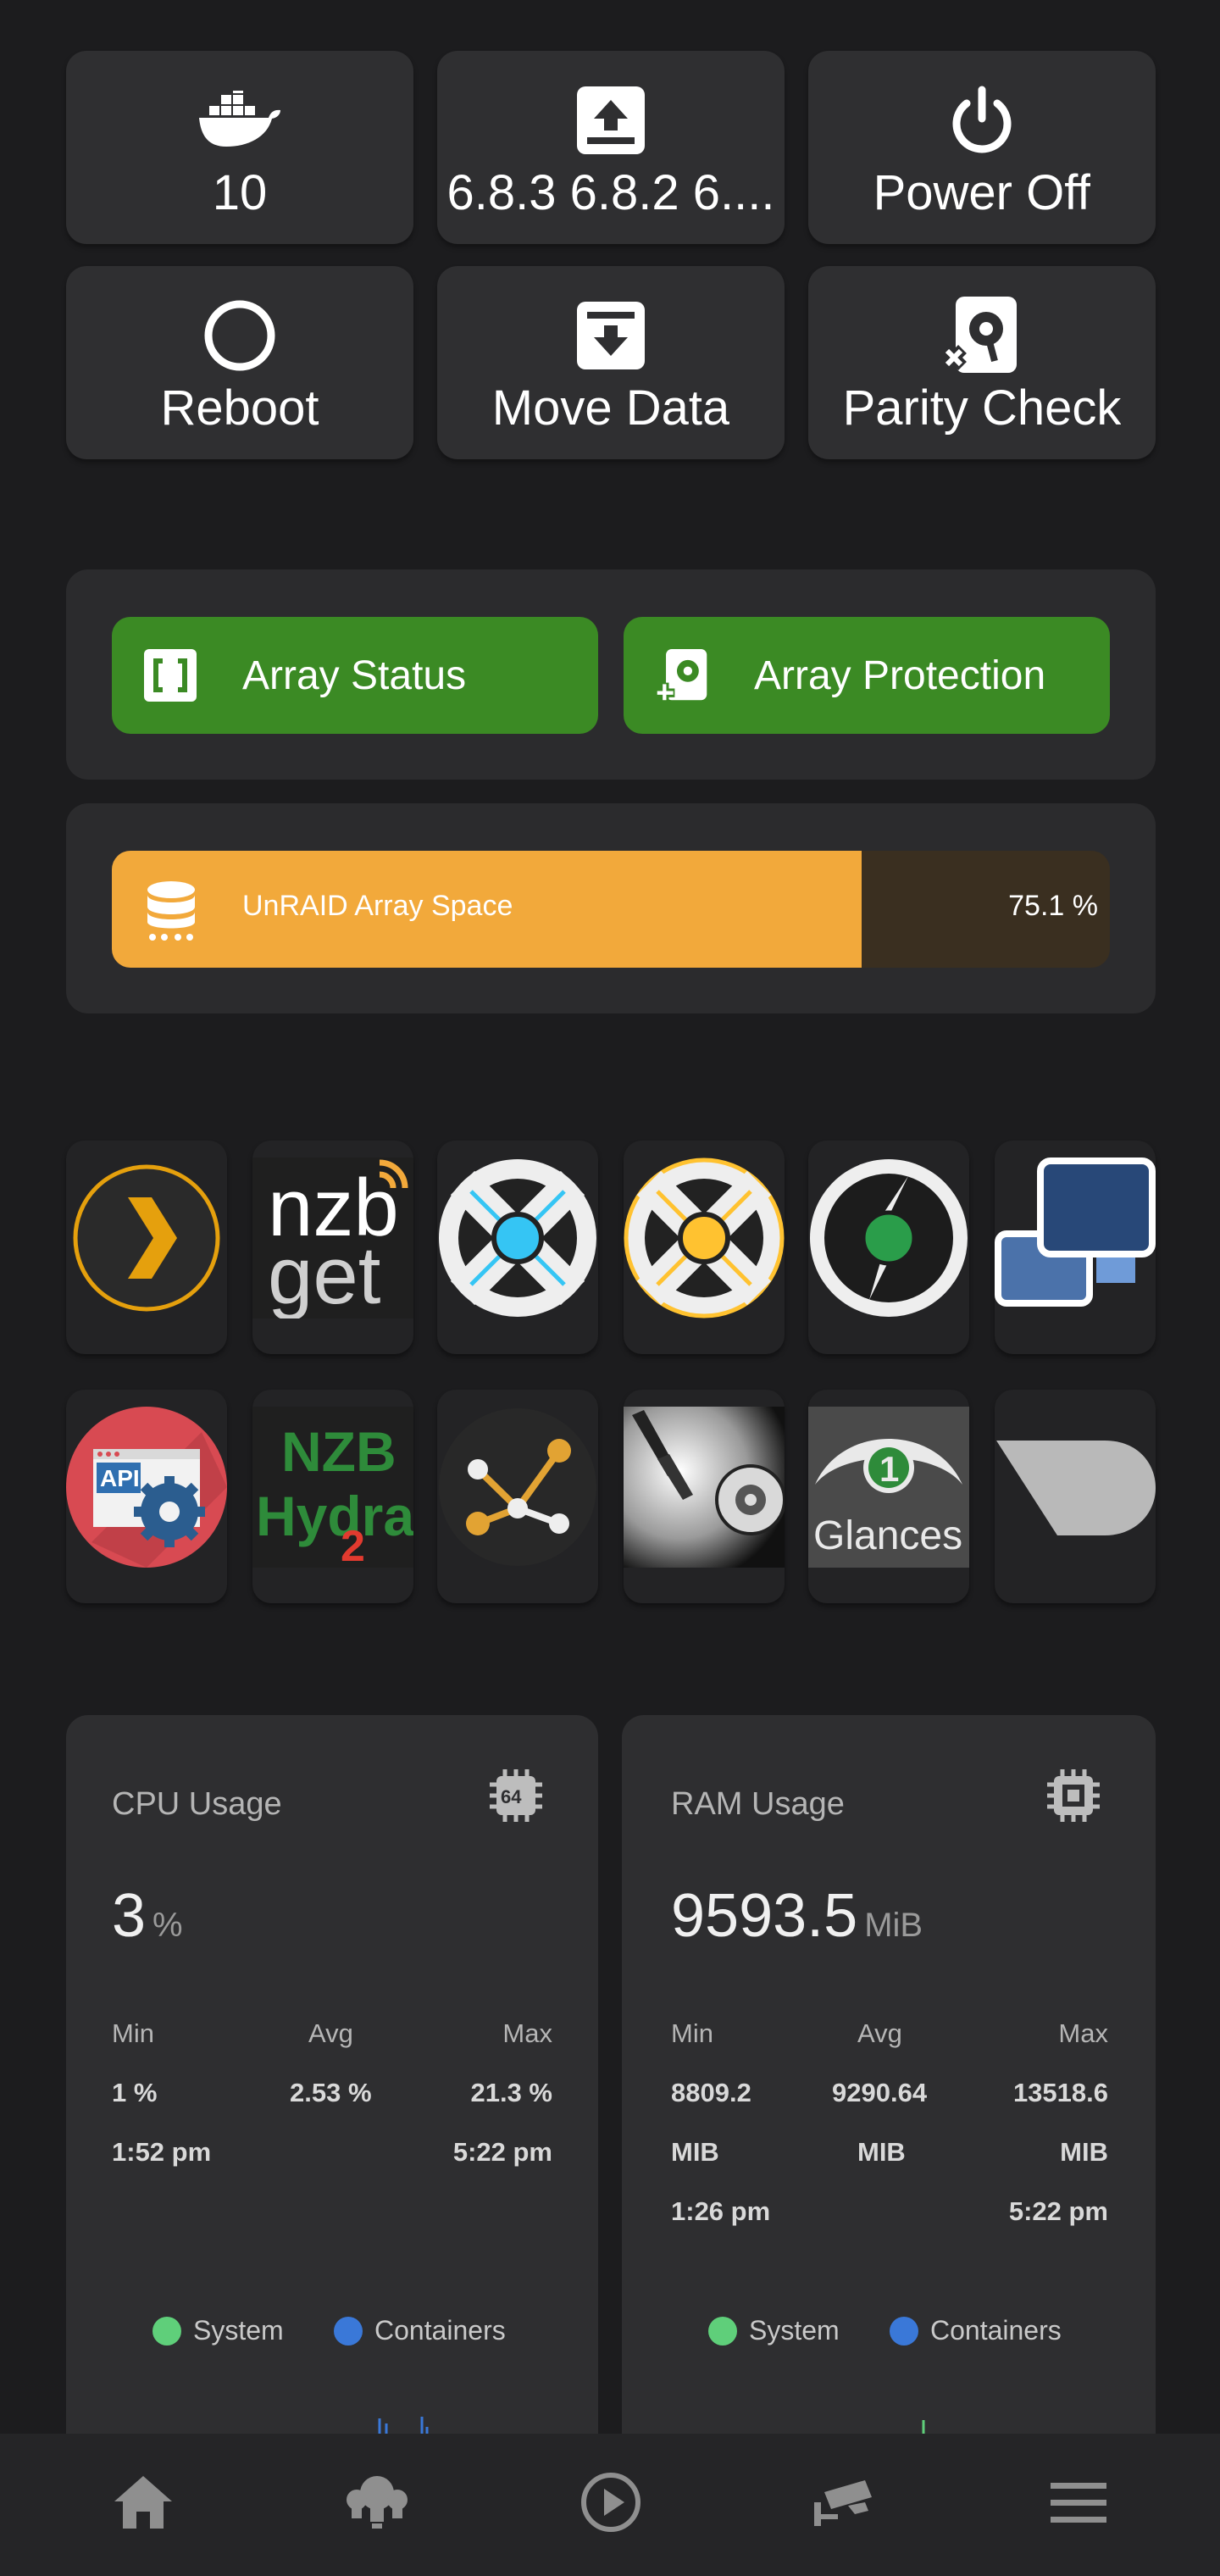 This screenshot has height=2576, width=1220. Describe the element at coordinates (332, 1238) in the screenshot. I see `nzbget-logo: nzb nzb get` at that location.